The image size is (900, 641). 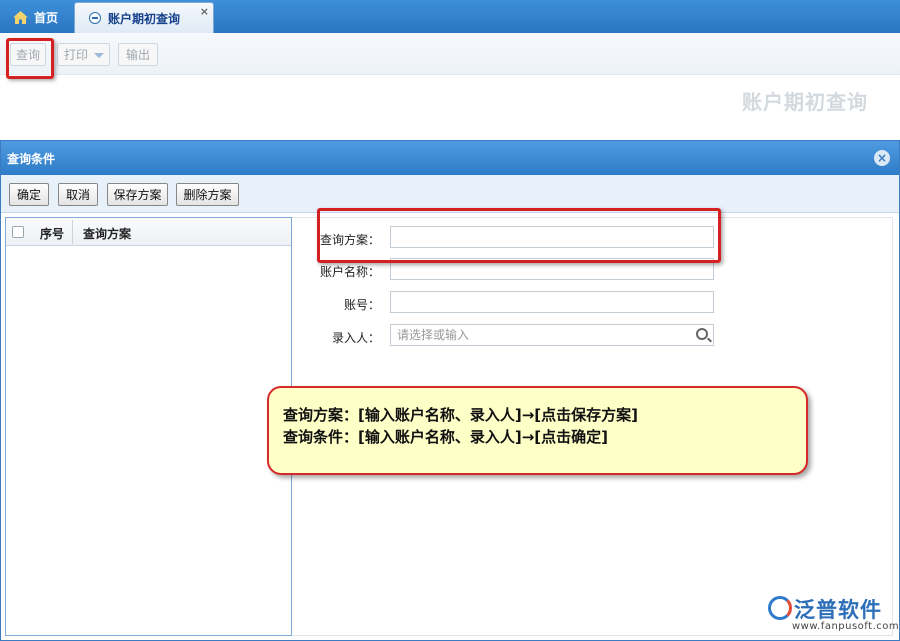 I want to click on brand-logo: 泛普软件 www.fanpusoft.com, so click(x=833, y=614).